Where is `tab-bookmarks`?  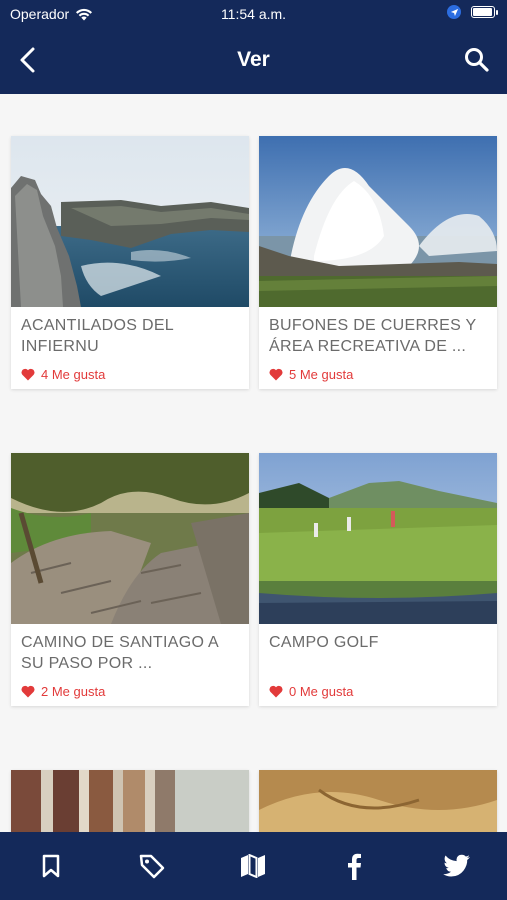
tab-bookmarks is located at coordinates (51, 866).